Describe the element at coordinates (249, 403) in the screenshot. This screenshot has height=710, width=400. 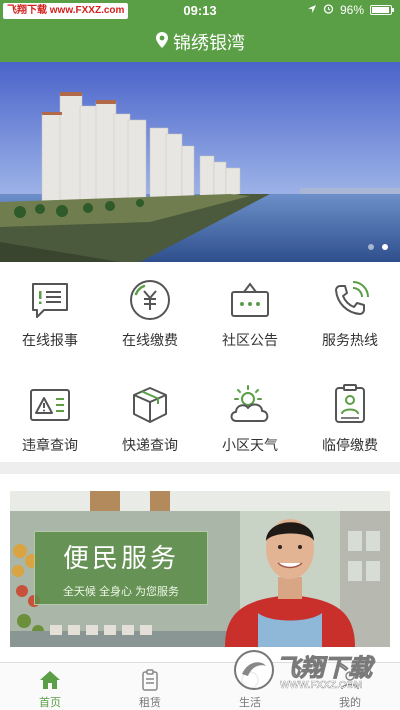
I see `weather-icon` at that location.